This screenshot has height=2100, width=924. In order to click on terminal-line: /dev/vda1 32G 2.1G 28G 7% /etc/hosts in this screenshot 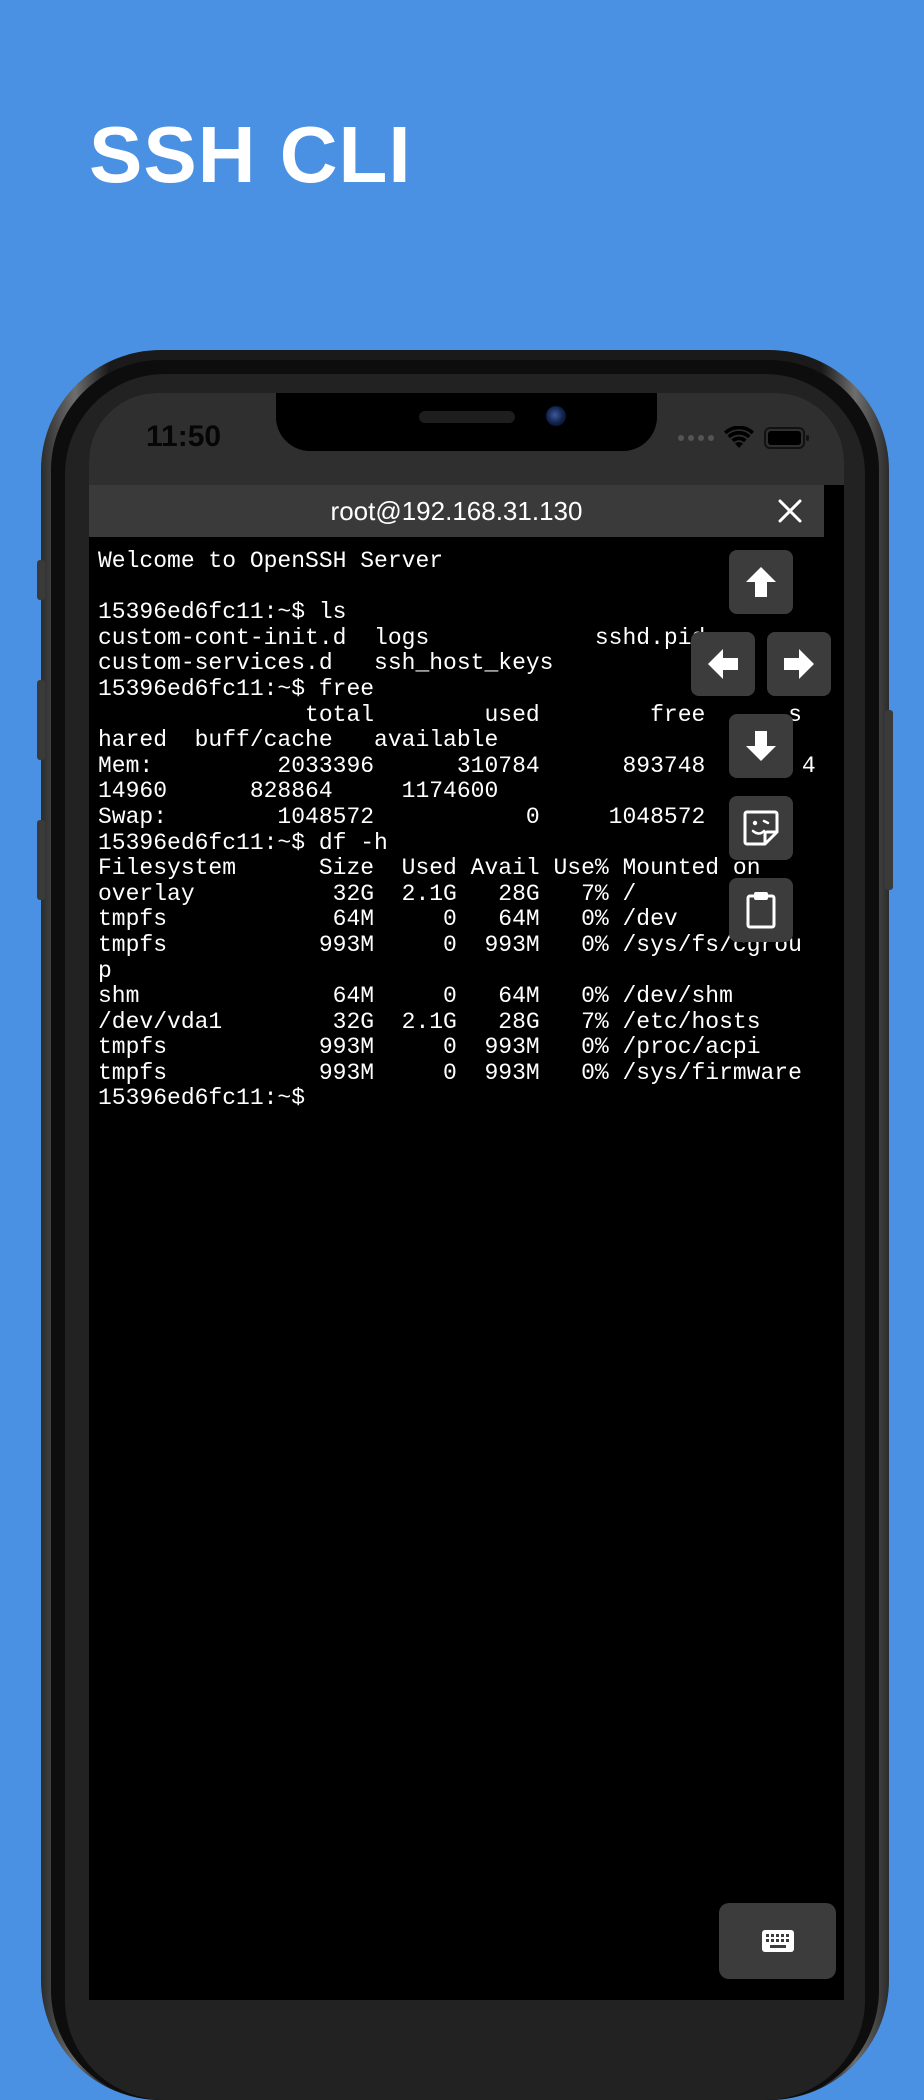, I will do `click(429, 1021)`.